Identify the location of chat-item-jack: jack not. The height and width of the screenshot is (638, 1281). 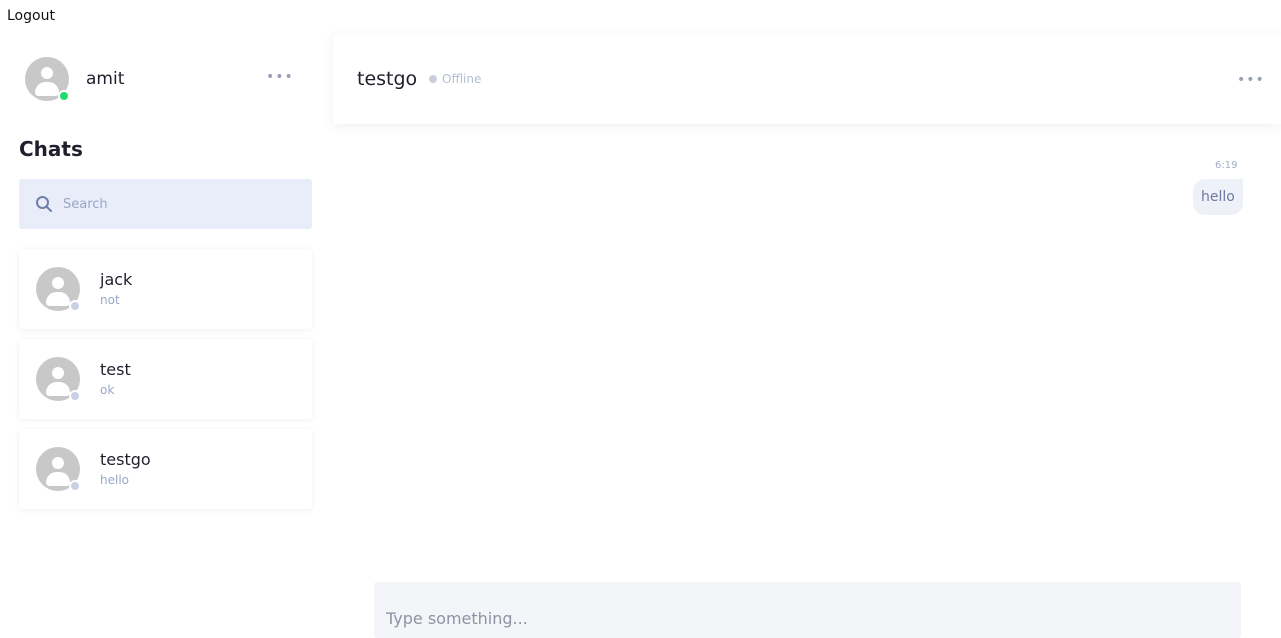
(165, 289).